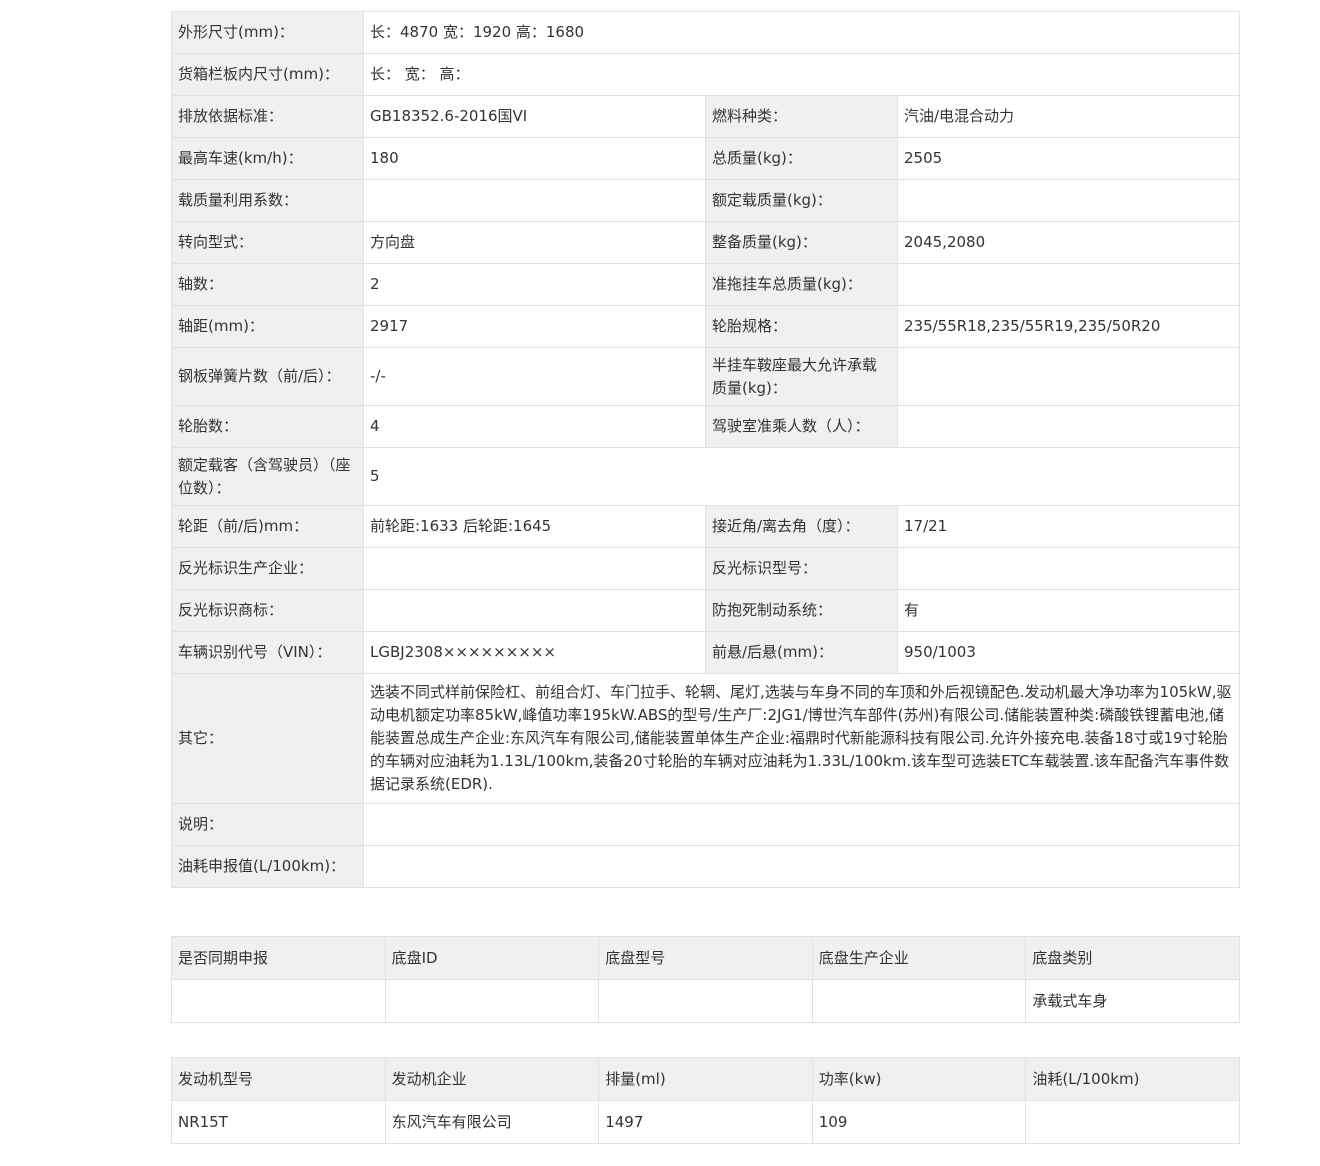 Image resolution: width=1320 pixels, height=1166 pixels. I want to click on field-label: 前悬/后悬(mm)：, so click(801, 652).